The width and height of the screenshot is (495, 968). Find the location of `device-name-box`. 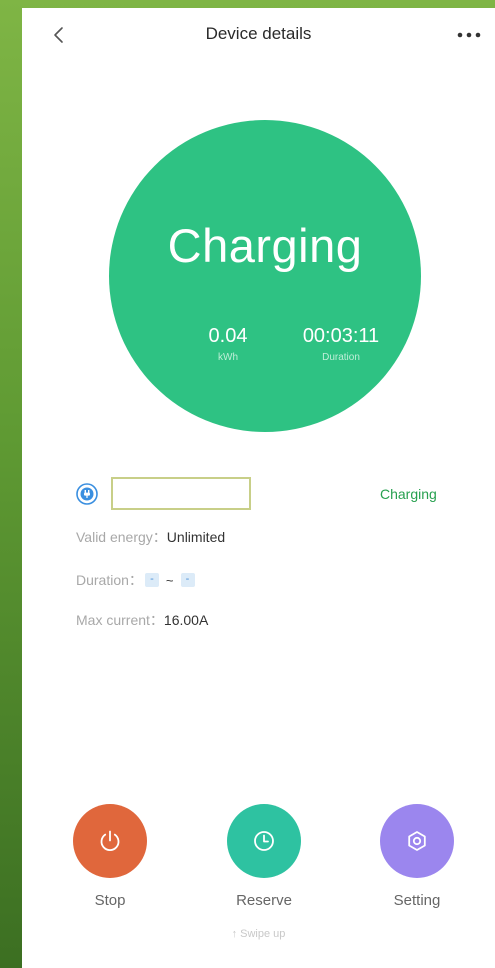

device-name-box is located at coordinates (181, 493).